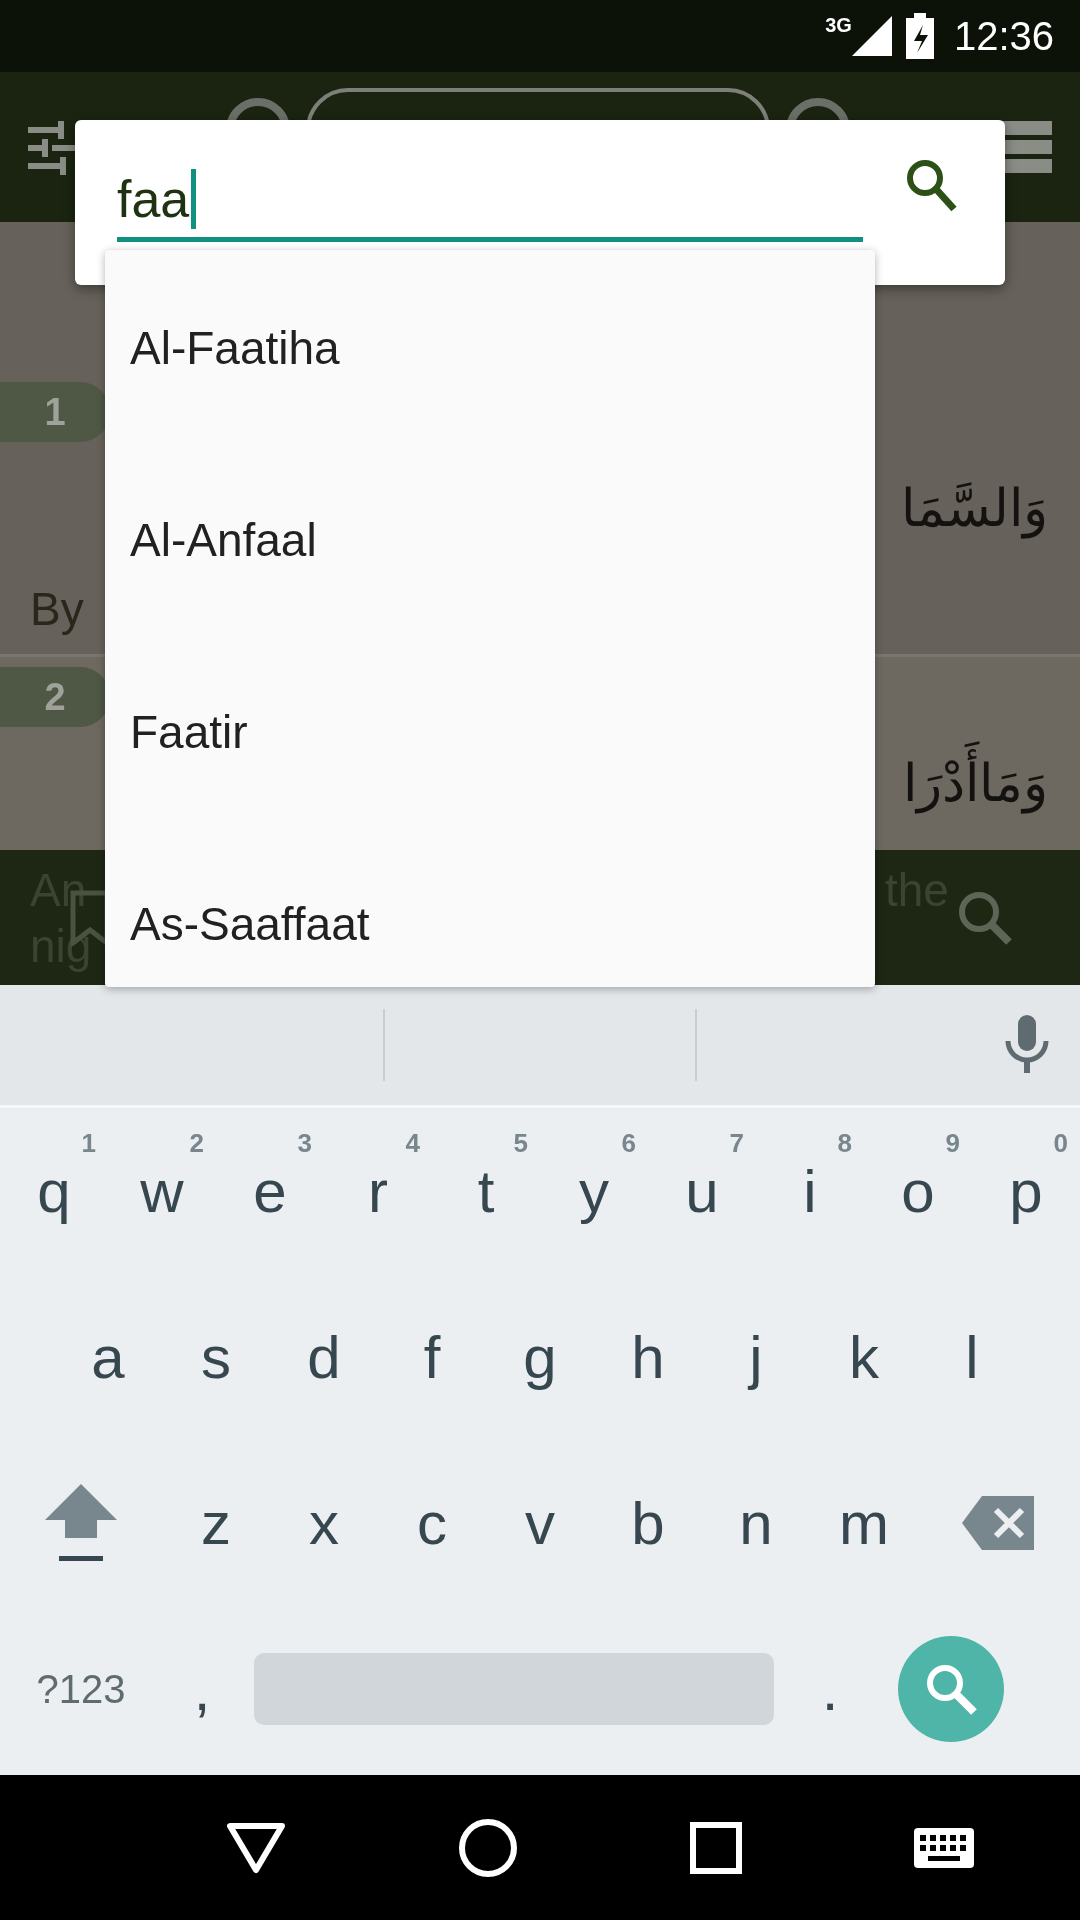  I want to click on key-hint: 1, so click(88, 1143).